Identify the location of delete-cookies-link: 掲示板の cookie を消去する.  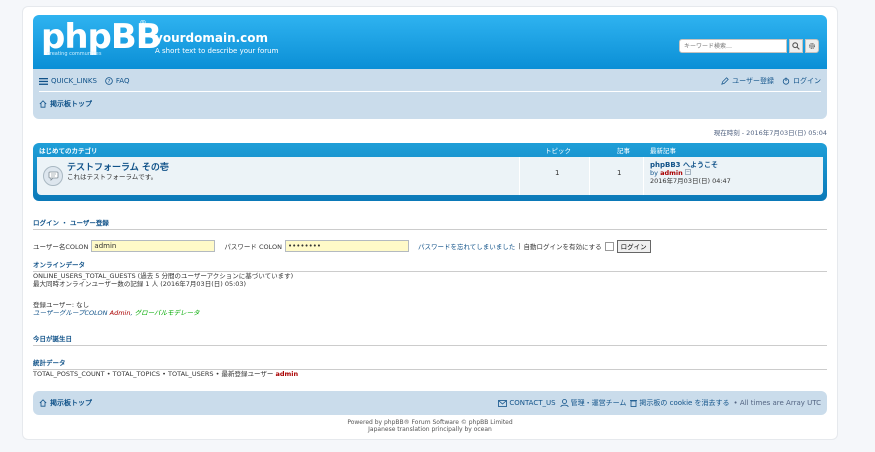
(680, 403).